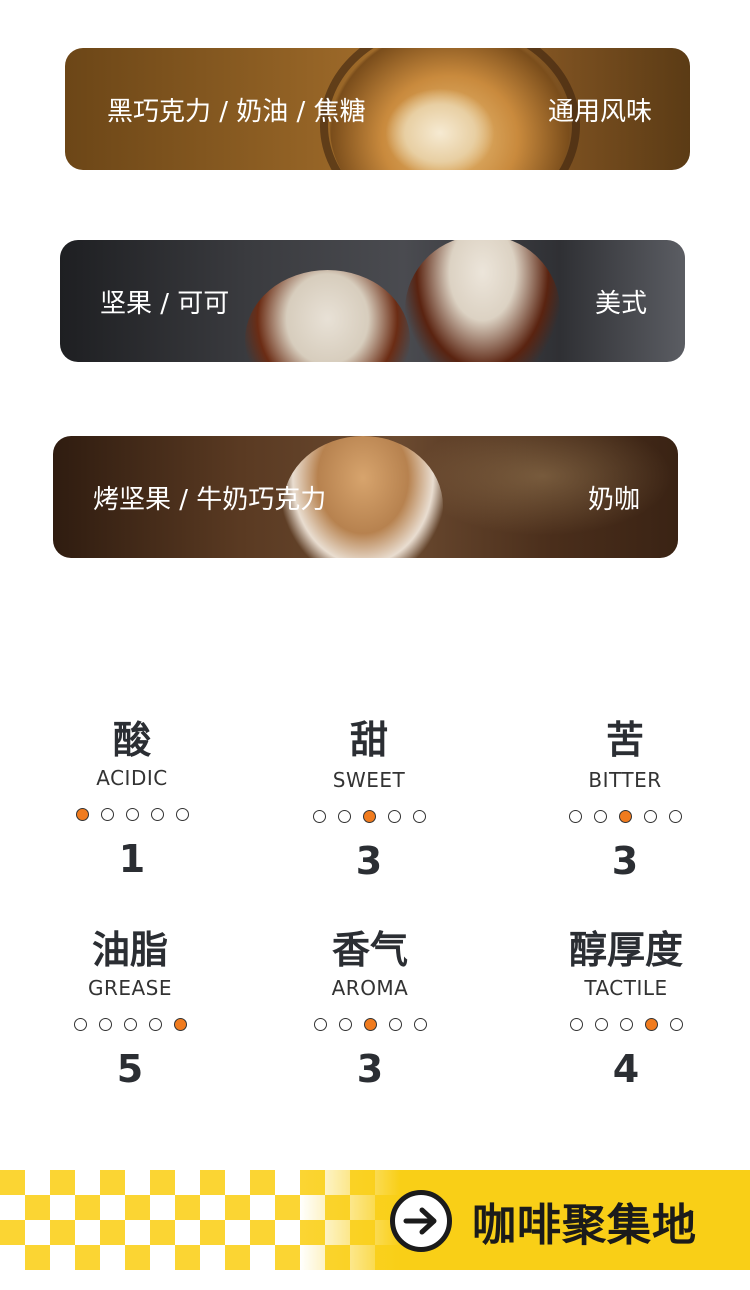 The height and width of the screenshot is (1290, 750). What do you see at coordinates (584, 1221) in the screenshot?
I see `footer-label: 咖啡聚集地` at bounding box center [584, 1221].